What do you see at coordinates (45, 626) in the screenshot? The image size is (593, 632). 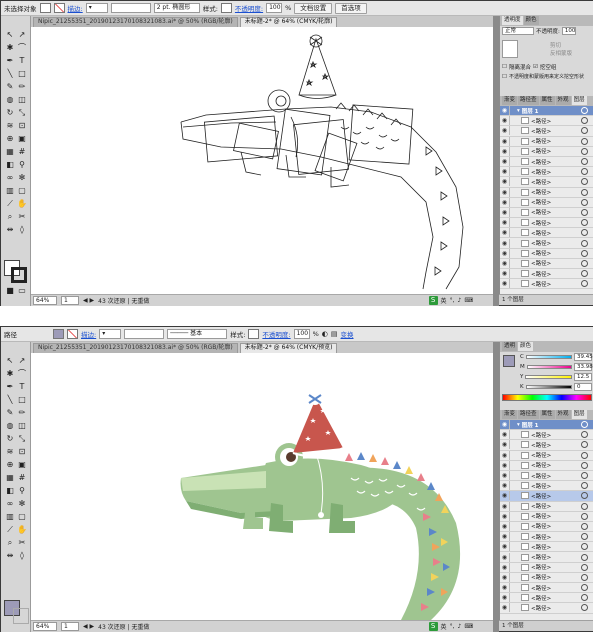 I see `zoom-field: 64%` at bounding box center [45, 626].